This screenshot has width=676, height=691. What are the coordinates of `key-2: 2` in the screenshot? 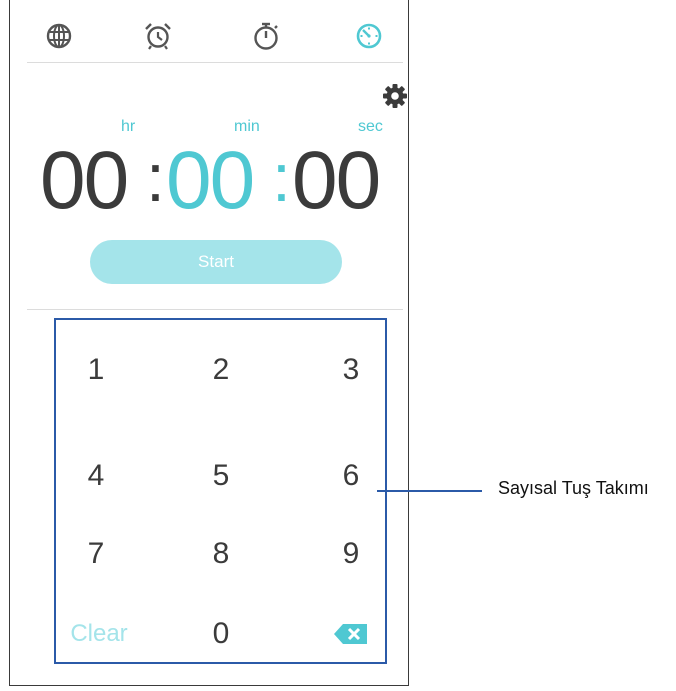 It's located at (221, 370).